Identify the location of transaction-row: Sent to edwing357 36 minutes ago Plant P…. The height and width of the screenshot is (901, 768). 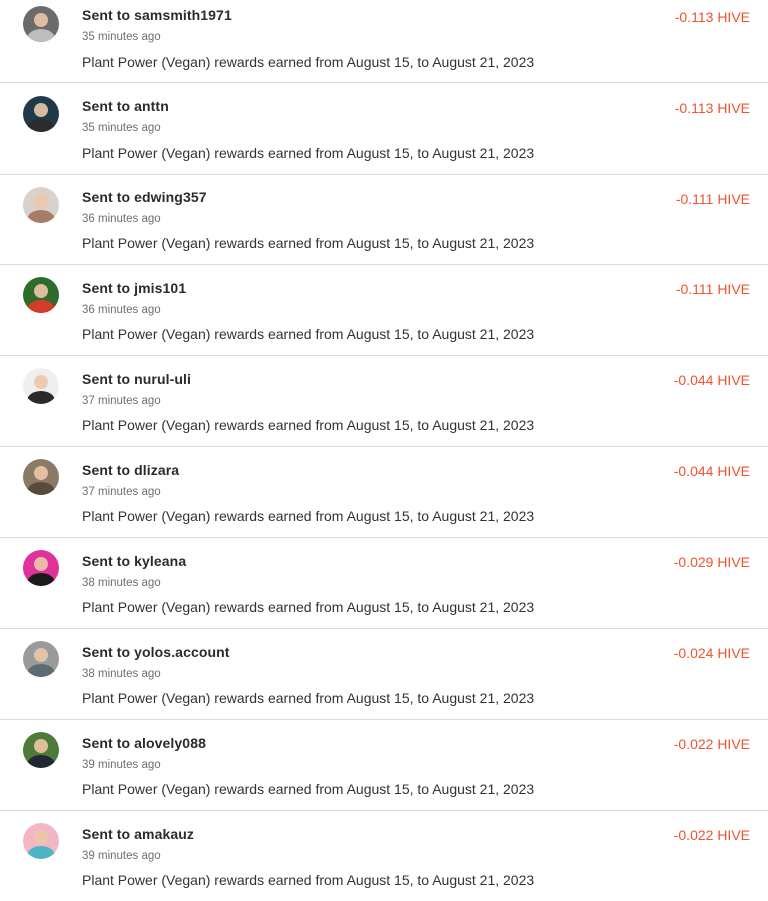
(384, 220).